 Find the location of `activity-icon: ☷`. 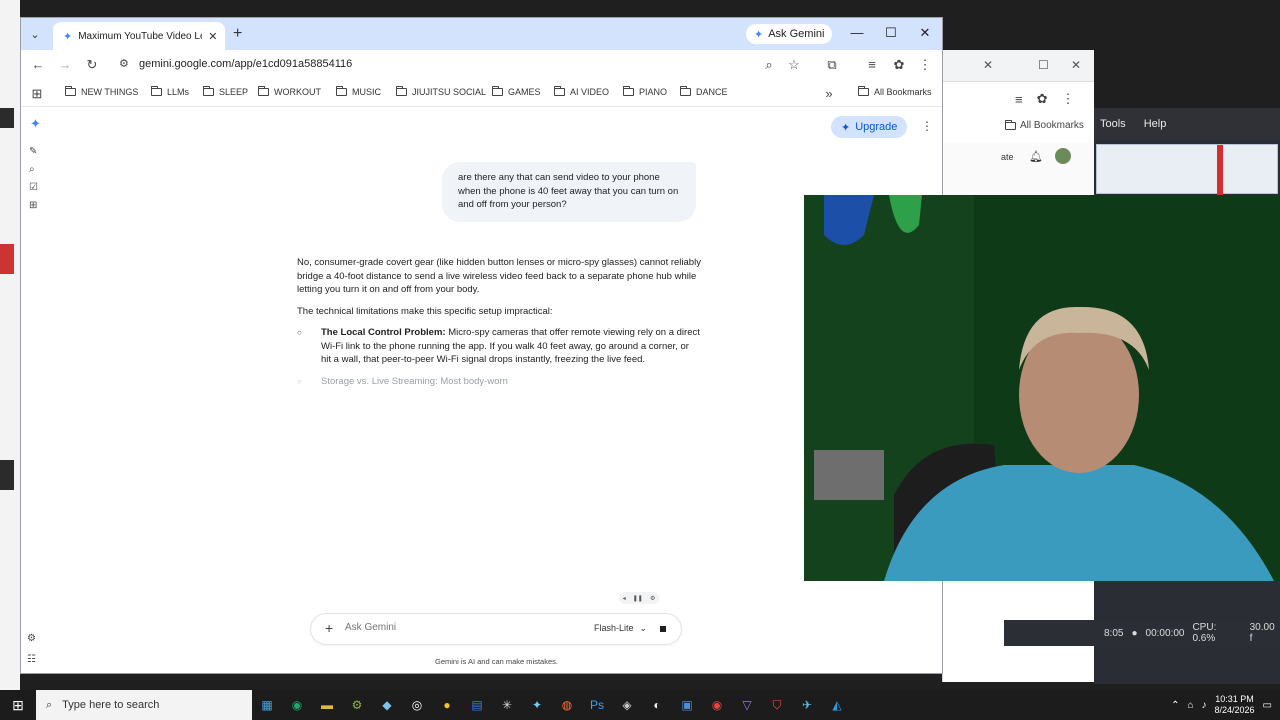

activity-icon: ☷ is located at coordinates (31, 659).